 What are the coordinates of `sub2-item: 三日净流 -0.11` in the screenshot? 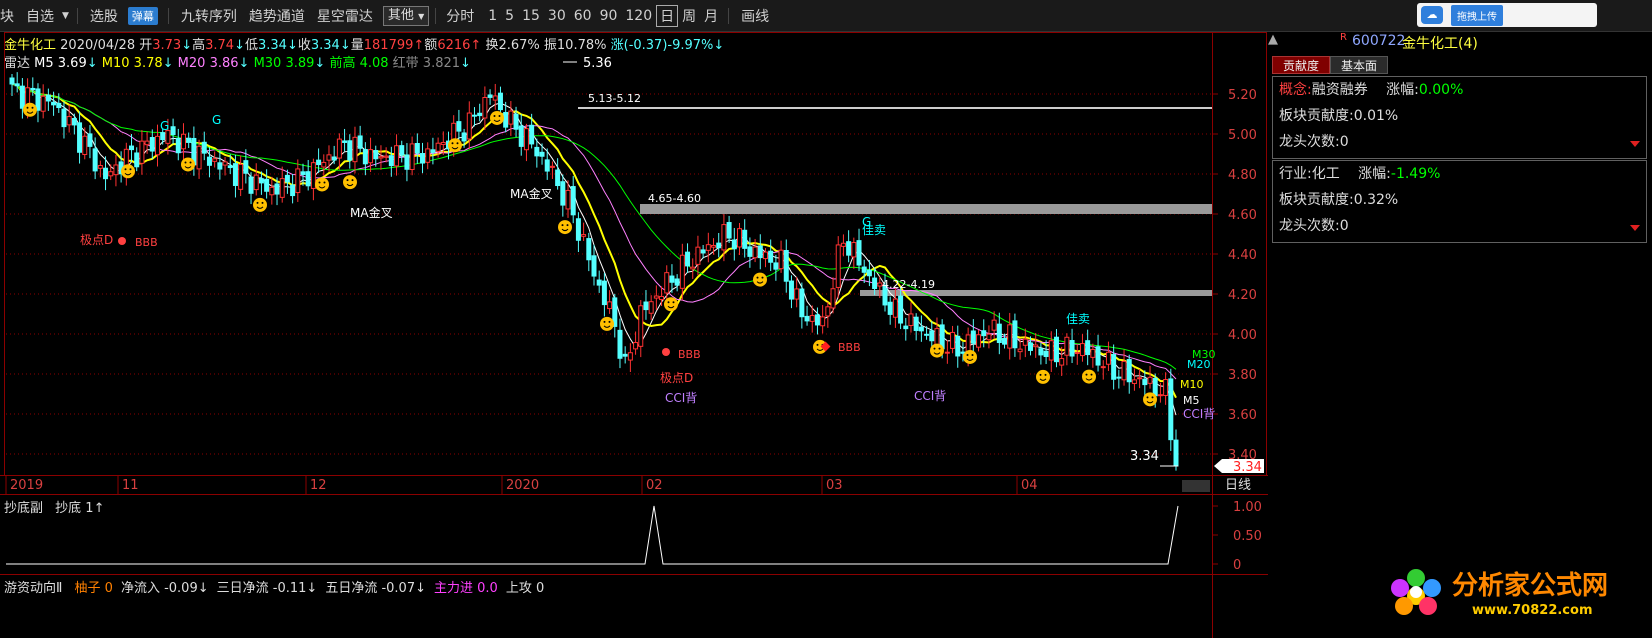 It's located at (261, 588).